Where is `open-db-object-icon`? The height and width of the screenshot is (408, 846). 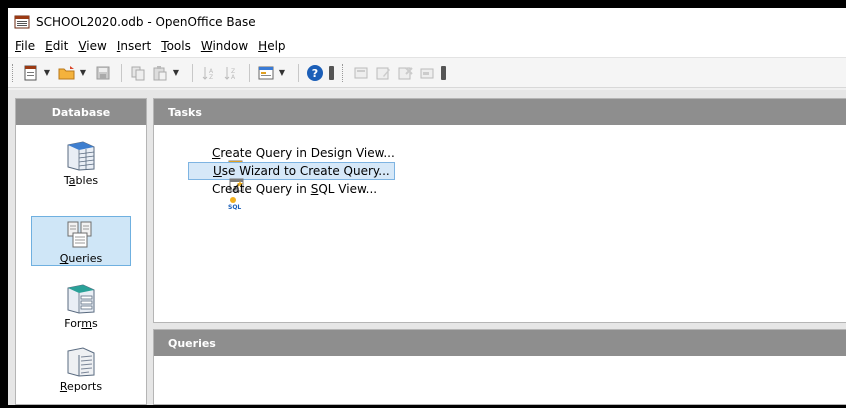 open-db-object-icon is located at coordinates (361, 73).